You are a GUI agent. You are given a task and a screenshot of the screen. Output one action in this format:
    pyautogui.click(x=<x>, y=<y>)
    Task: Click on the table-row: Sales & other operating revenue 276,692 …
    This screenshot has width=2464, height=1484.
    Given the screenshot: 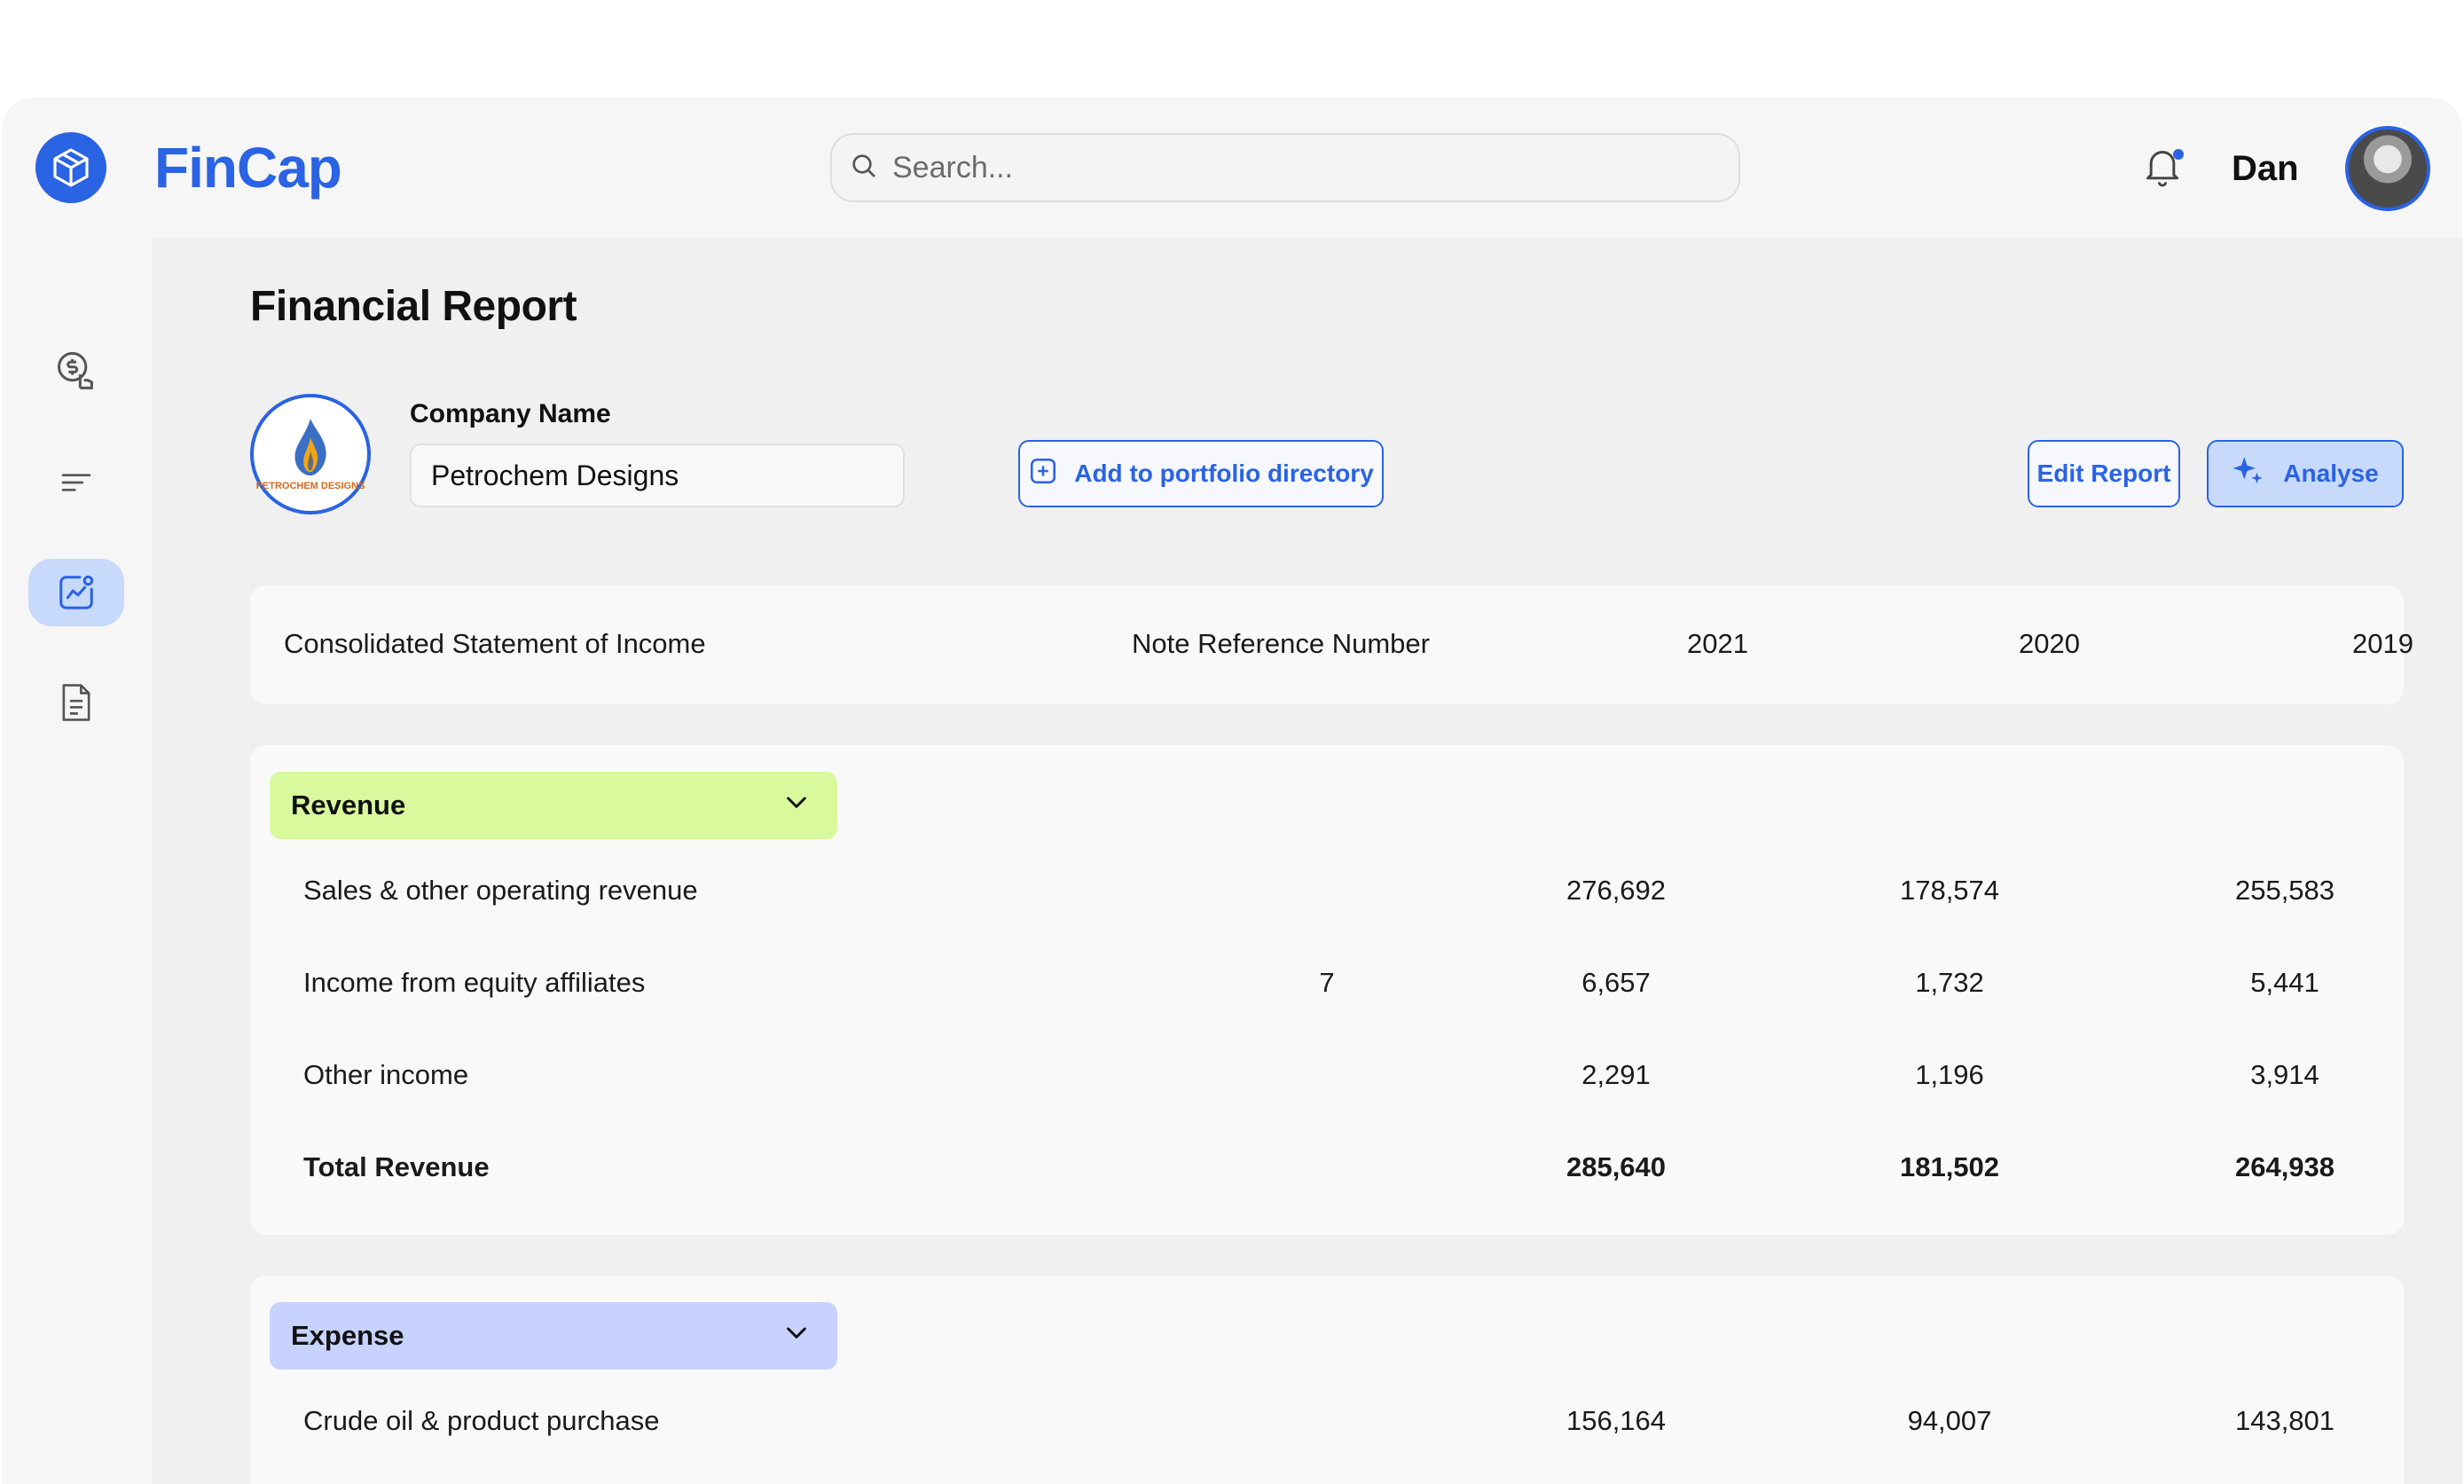 What is the action you would take?
    pyautogui.click(x=1327, y=890)
    